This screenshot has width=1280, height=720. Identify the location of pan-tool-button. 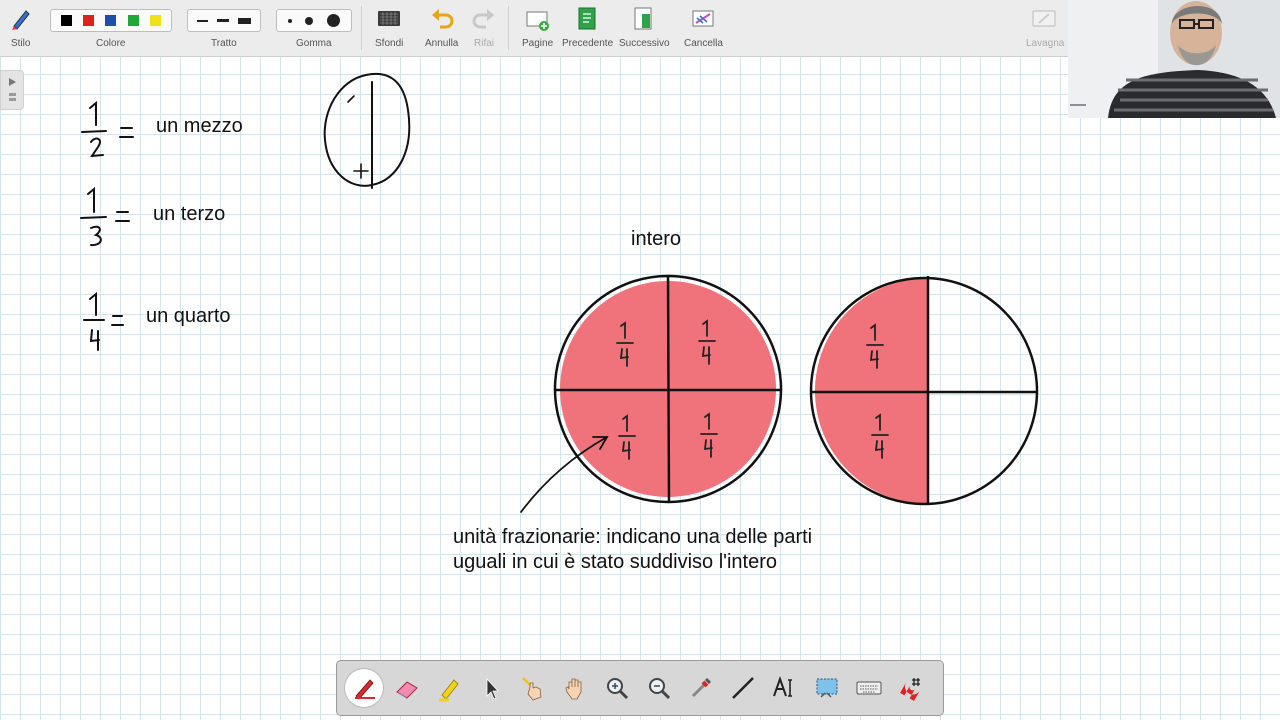
(575, 688).